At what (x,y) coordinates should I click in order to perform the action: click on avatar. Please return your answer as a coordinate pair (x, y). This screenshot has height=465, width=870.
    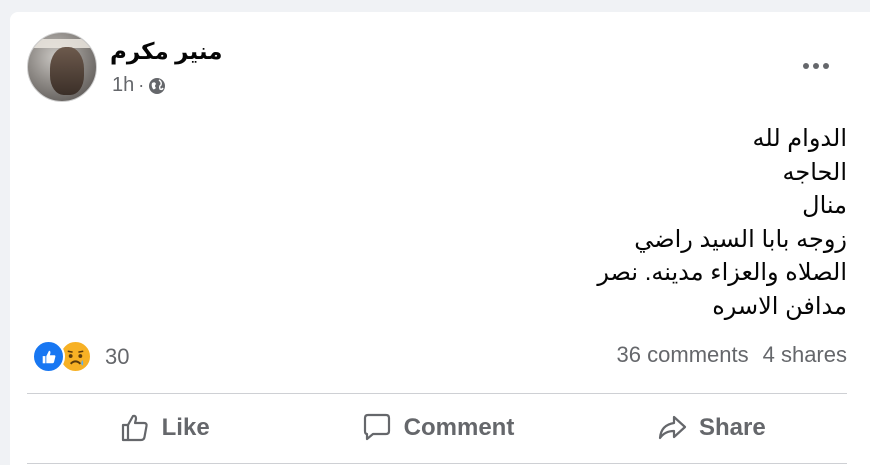
    Looking at the image, I should click on (62, 67).